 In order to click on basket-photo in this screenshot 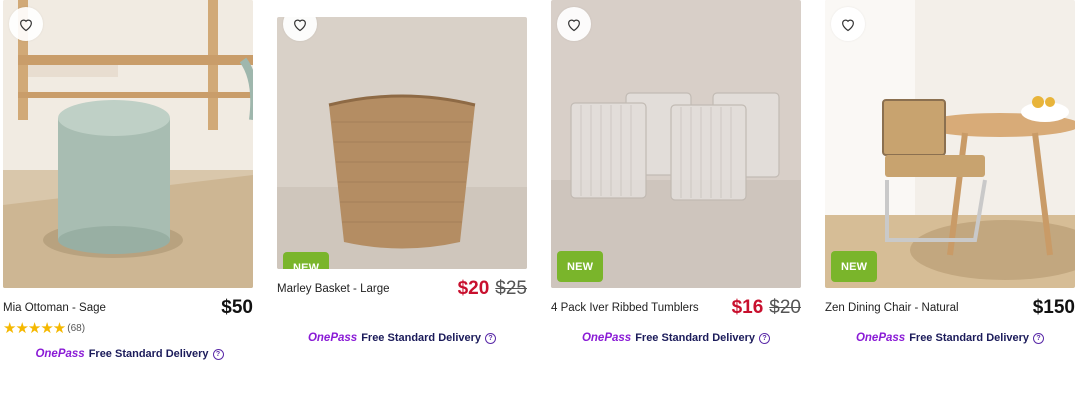, I will do `click(402, 143)`.